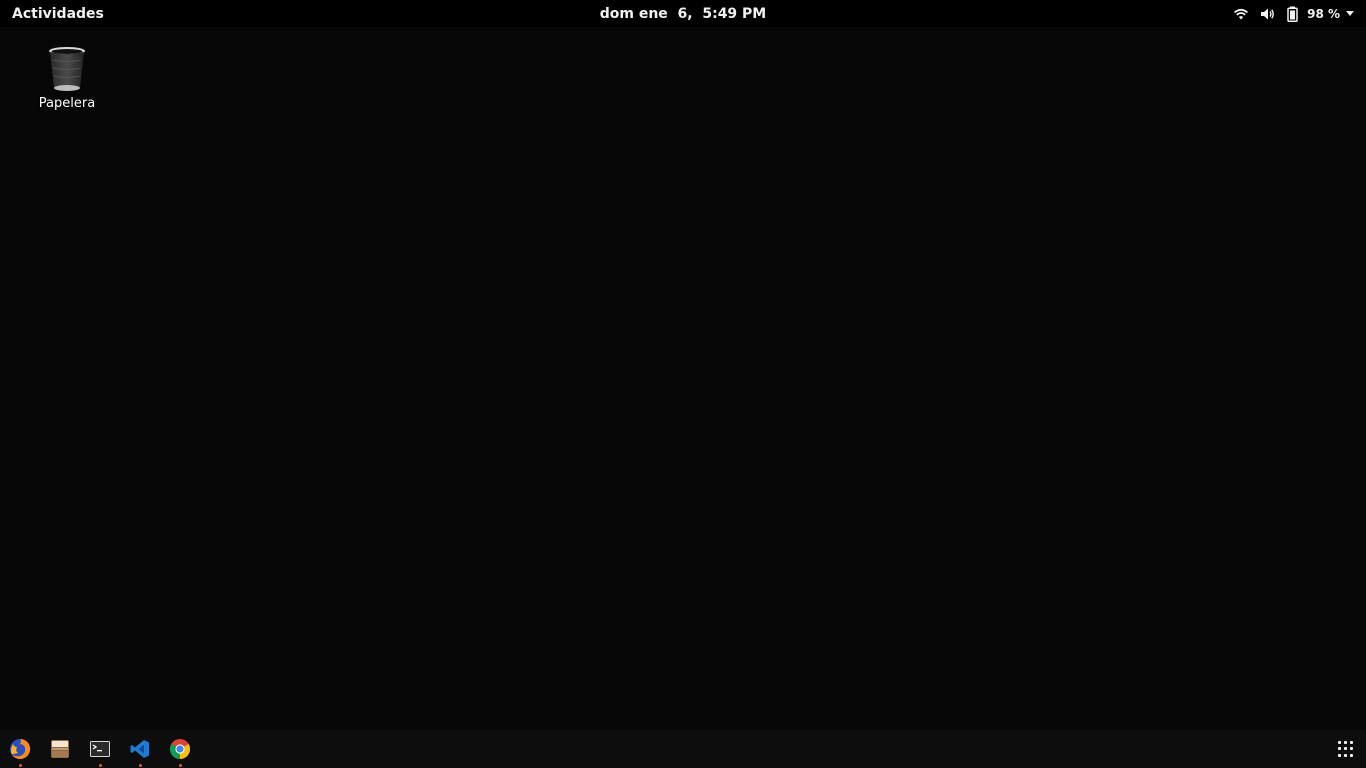  Describe the element at coordinates (1267, 13) in the screenshot. I see `volume-icon` at that location.